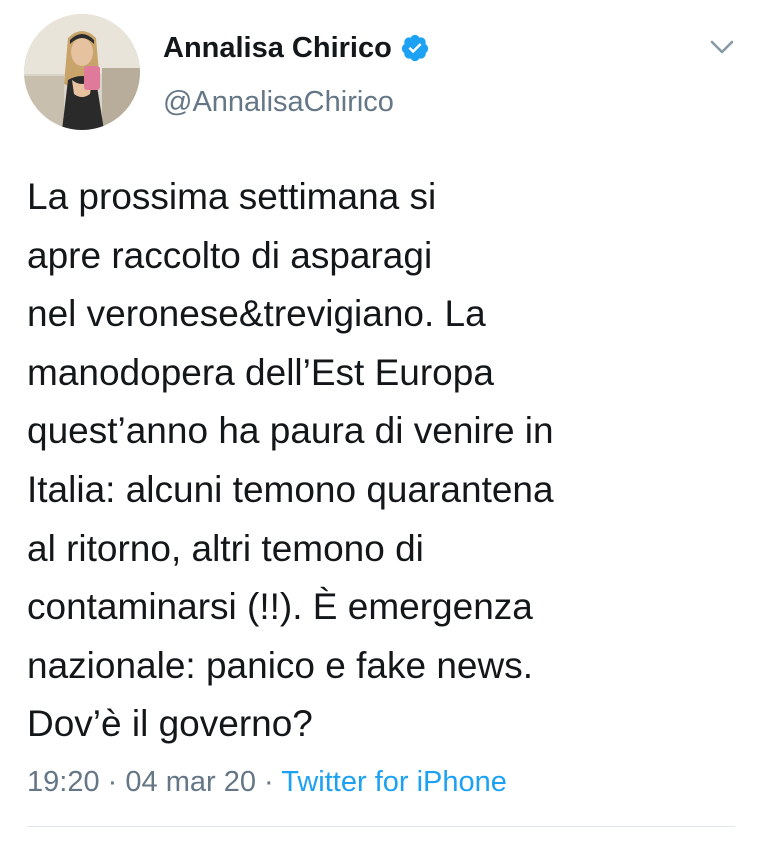 Image resolution: width=760 pixels, height=856 pixels. What do you see at coordinates (415, 52) in the screenshot?
I see `verified-badge-icon` at bounding box center [415, 52].